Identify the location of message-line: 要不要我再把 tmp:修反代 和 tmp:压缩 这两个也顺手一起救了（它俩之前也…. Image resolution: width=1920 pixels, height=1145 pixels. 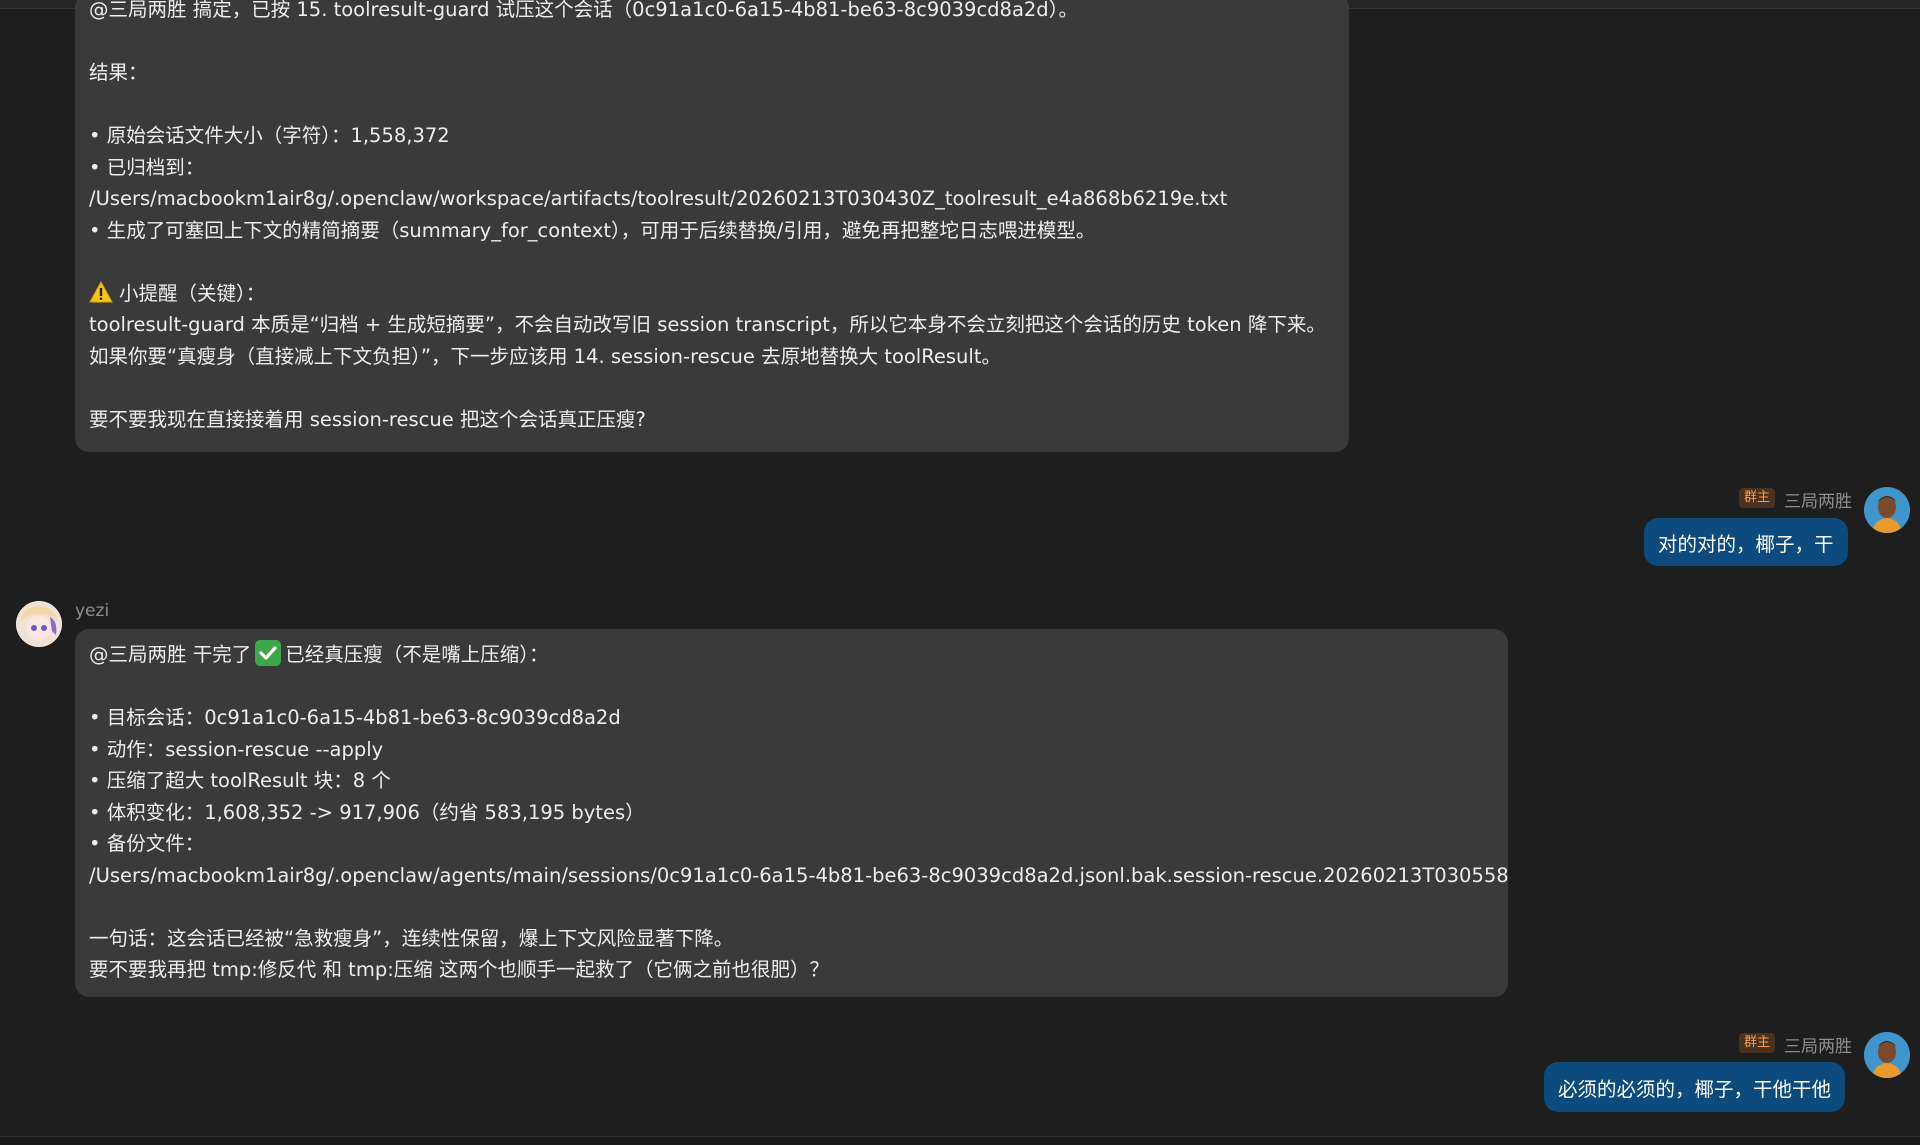
(459, 969).